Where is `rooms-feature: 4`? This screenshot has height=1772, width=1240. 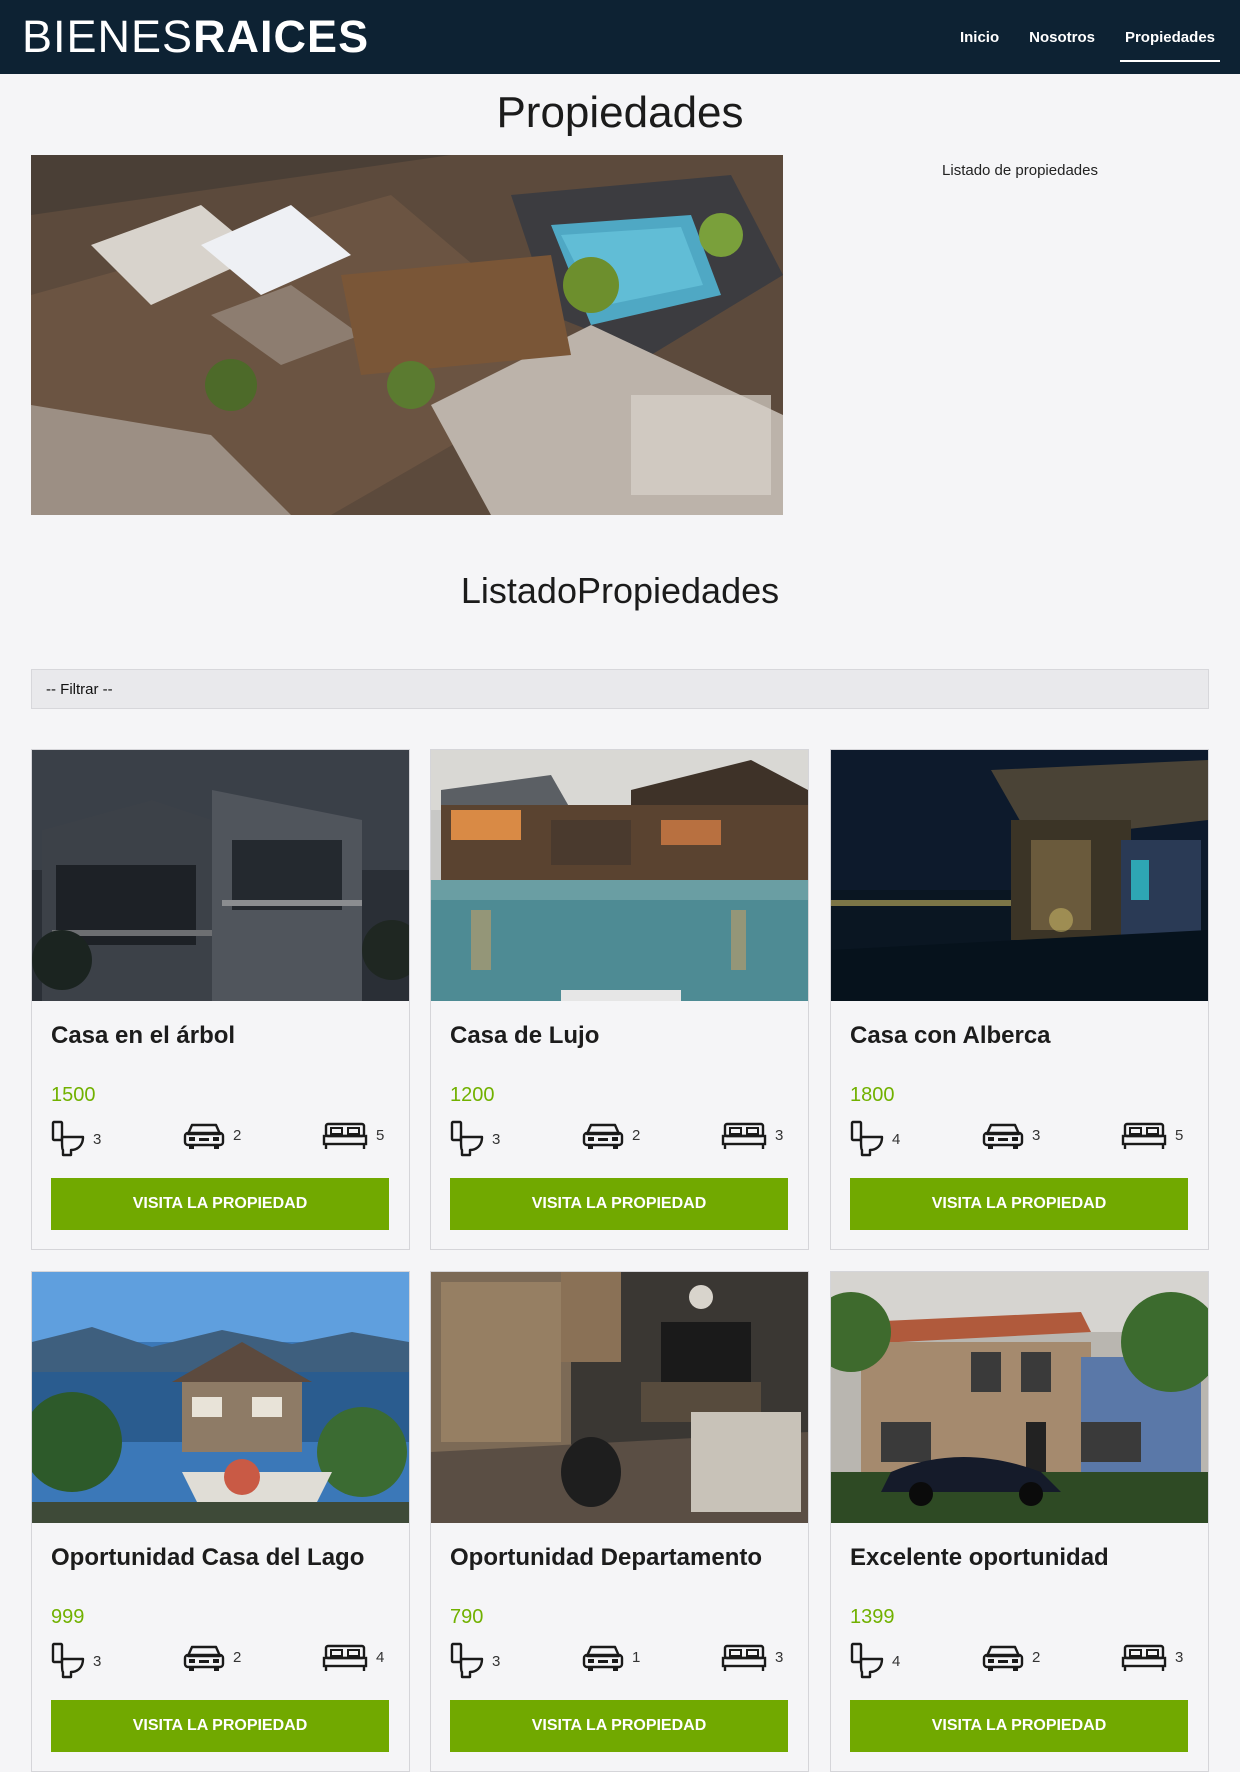 rooms-feature: 4 is located at coordinates (353, 1657).